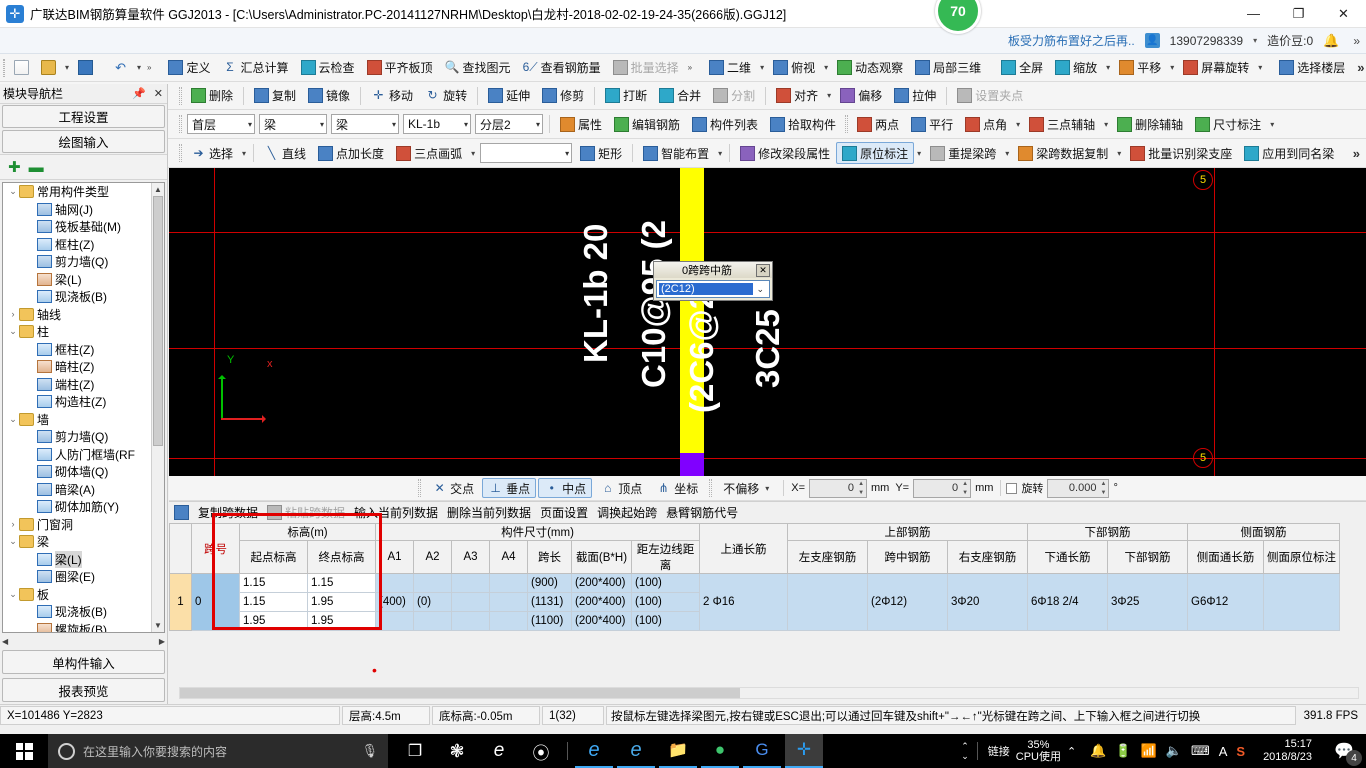  Describe the element at coordinates (626, 96) in the screenshot. I see `break-button: 打断` at that location.